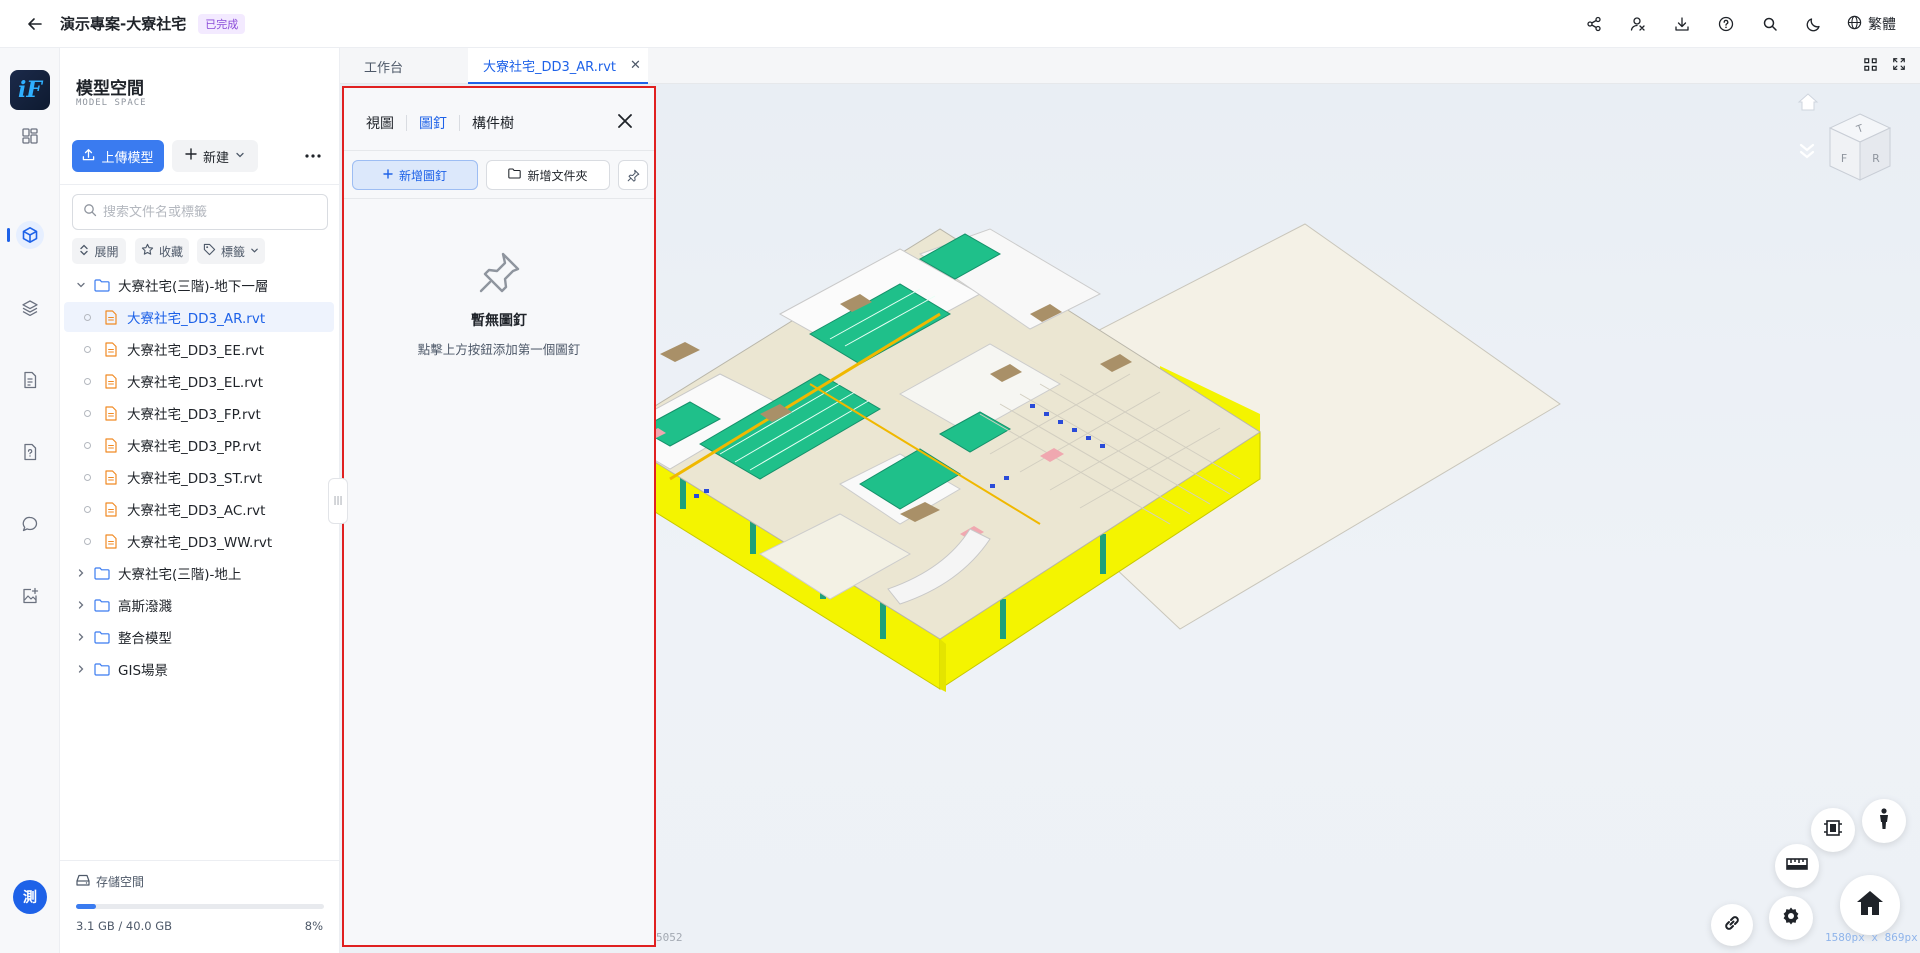 This screenshot has height=953, width=1920. Describe the element at coordinates (313, 156) in the screenshot. I see `more-icon` at that location.